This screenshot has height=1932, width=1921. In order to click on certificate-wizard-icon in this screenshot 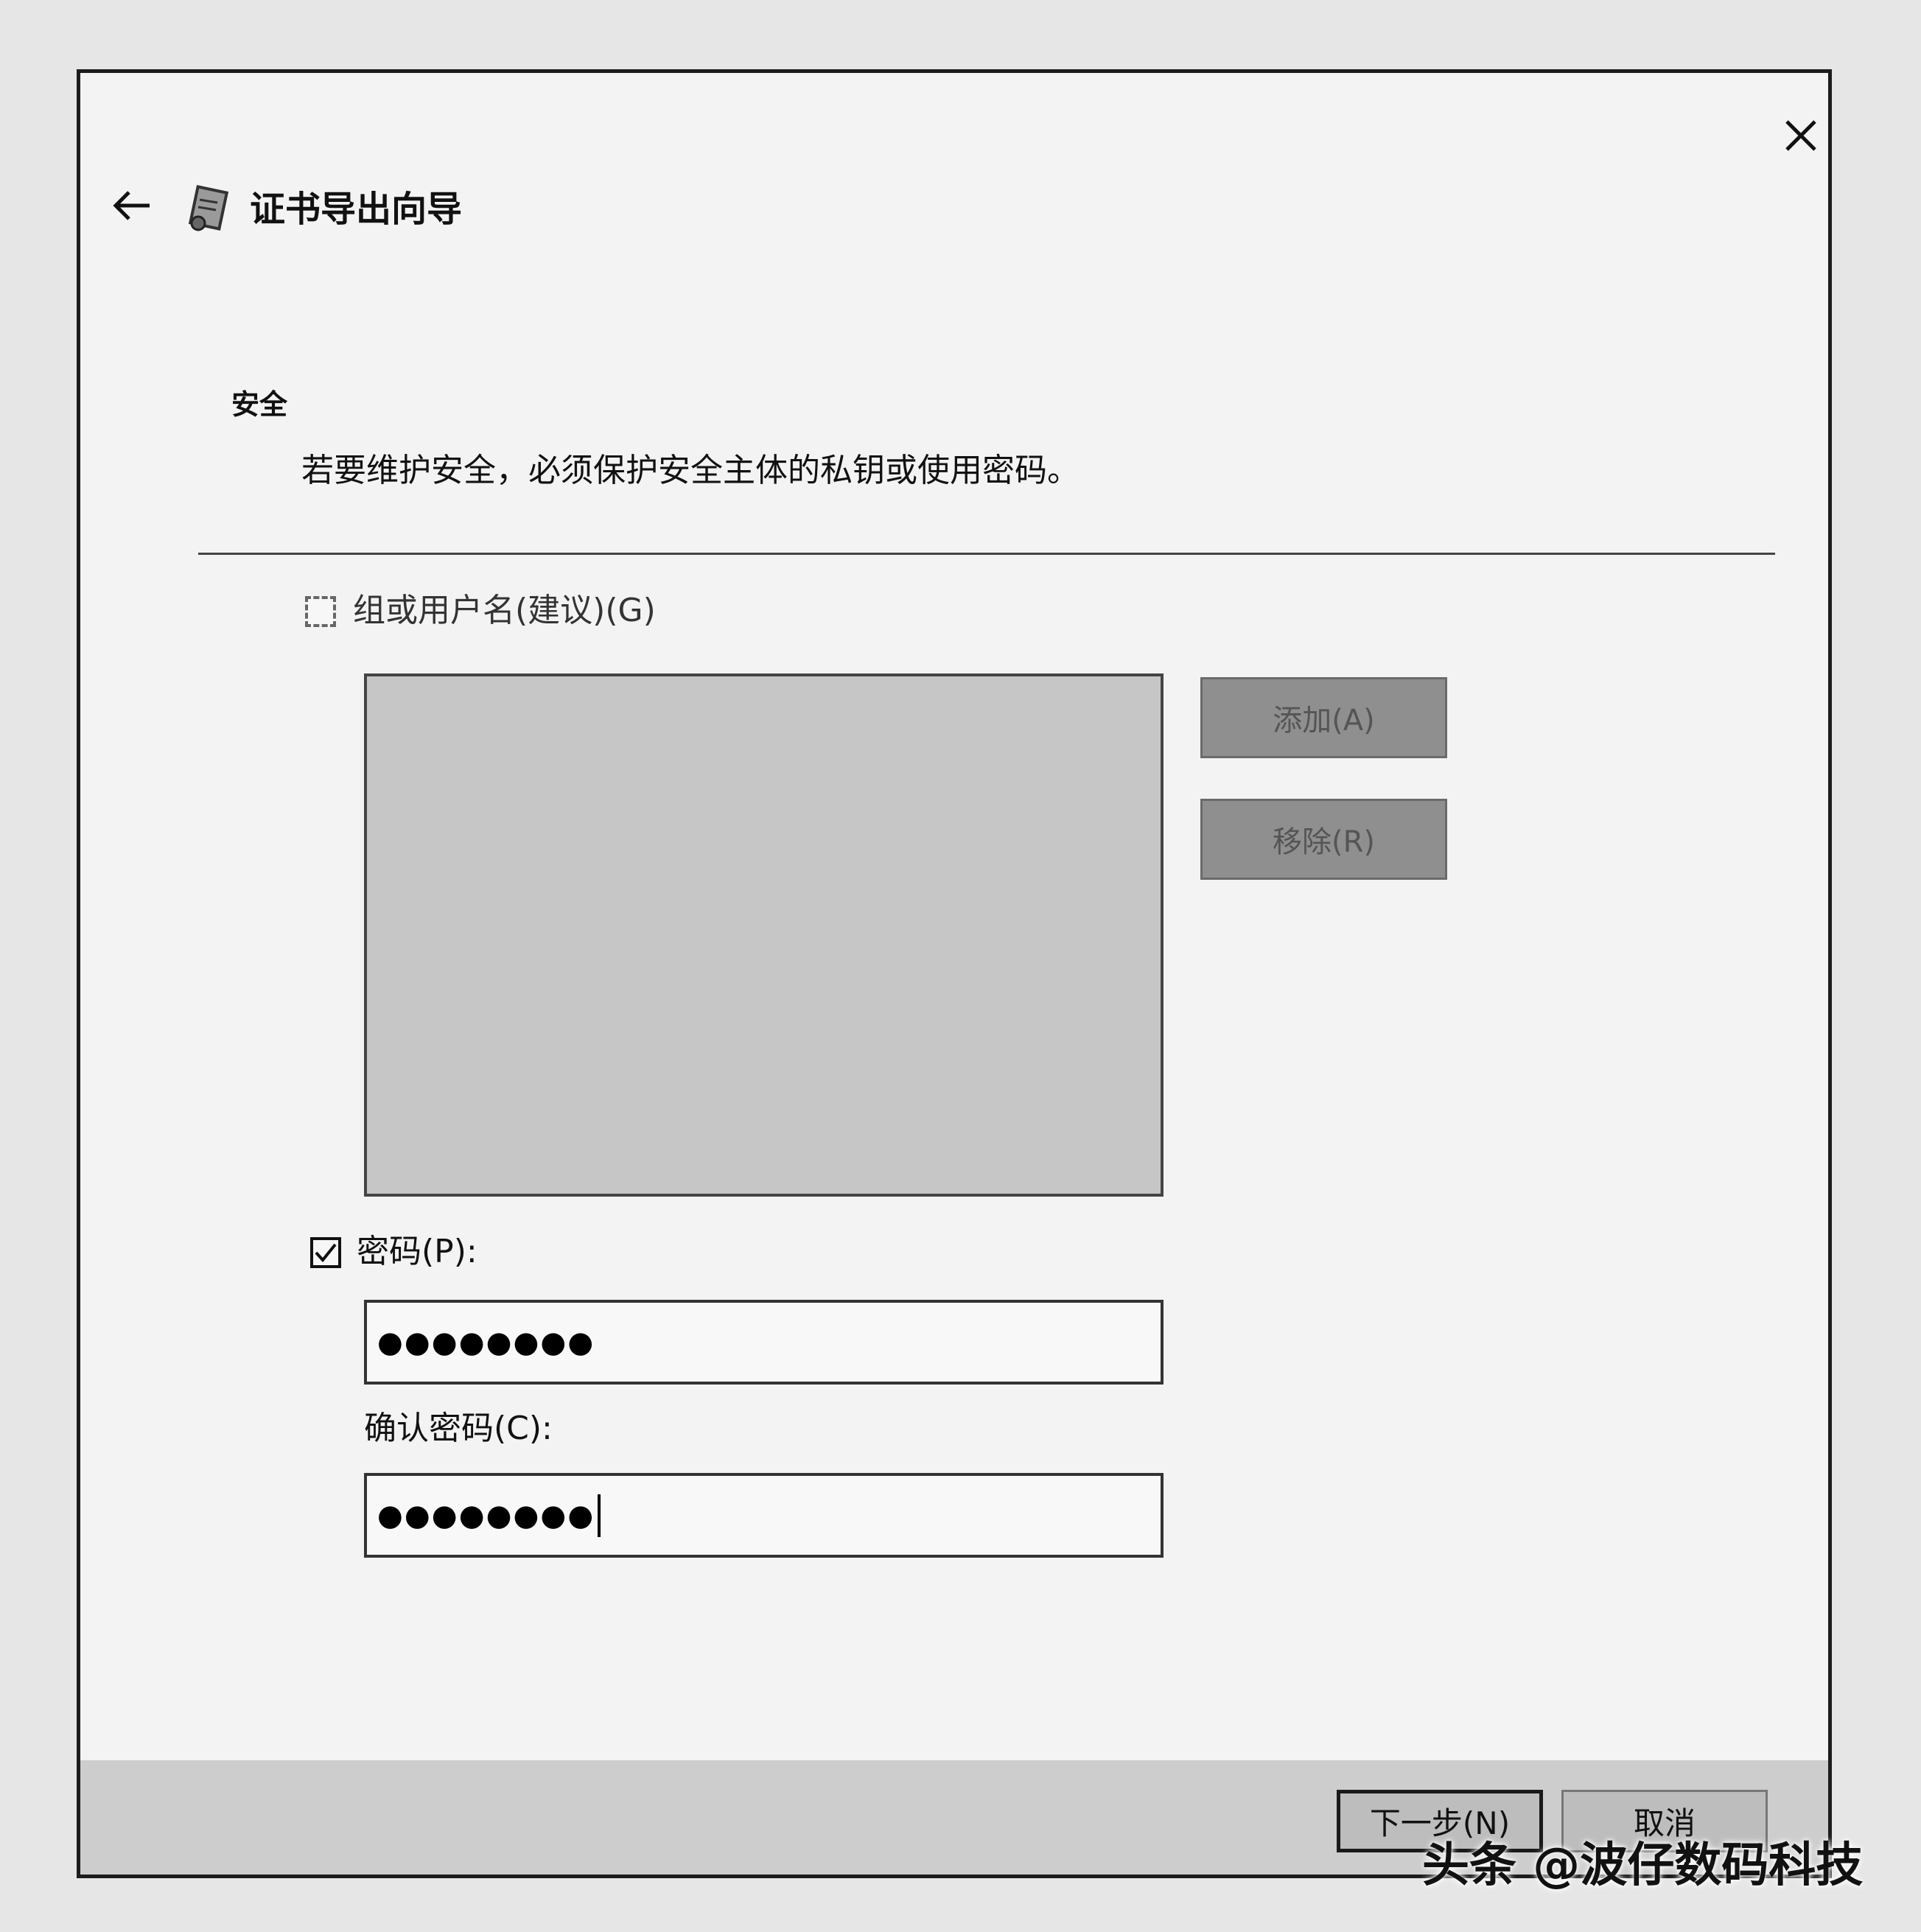, I will do `click(208, 208)`.